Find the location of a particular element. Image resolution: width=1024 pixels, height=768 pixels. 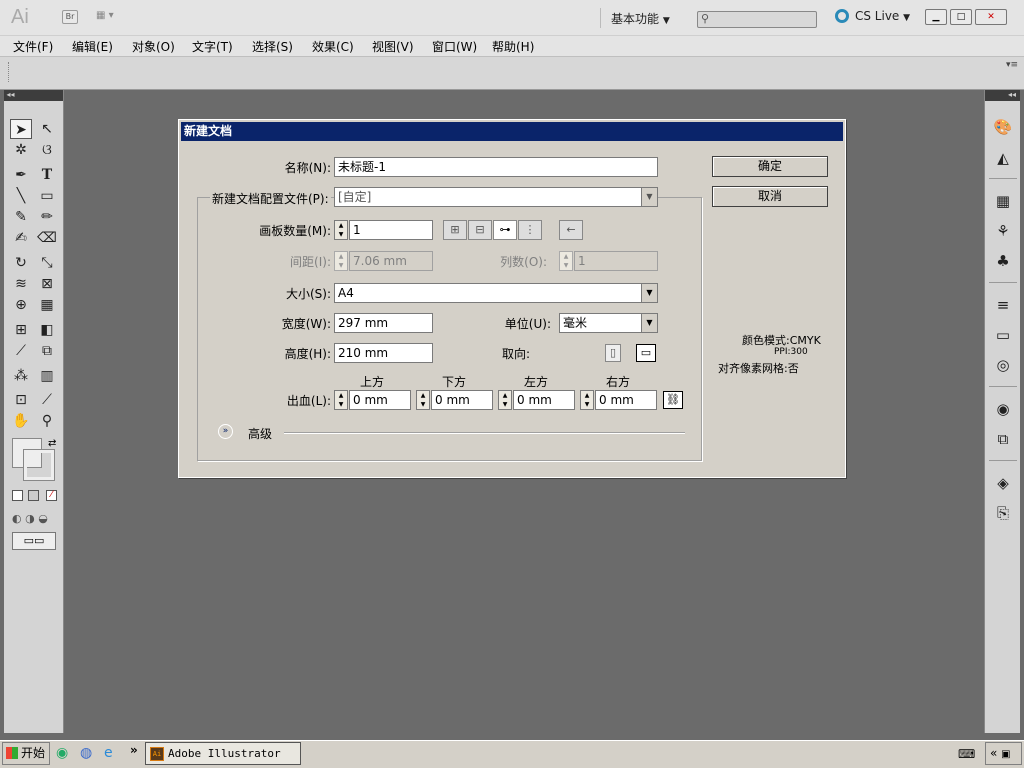

units-dropdown: 毫米 ▼ is located at coordinates (608, 323).